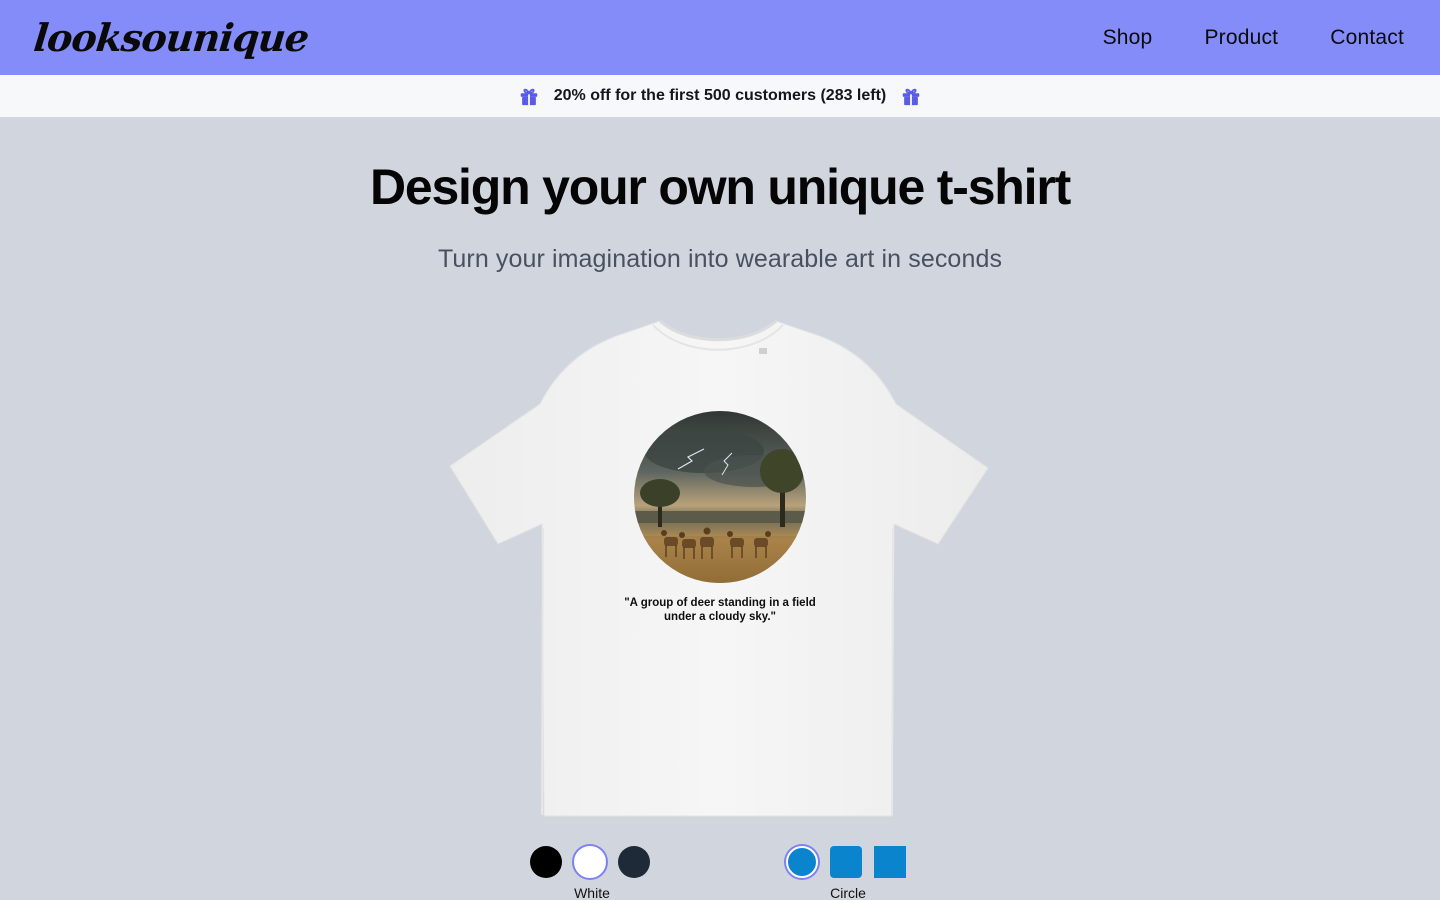 This screenshot has height=900, width=1440. I want to click on shape-selector, so click(846, 862).